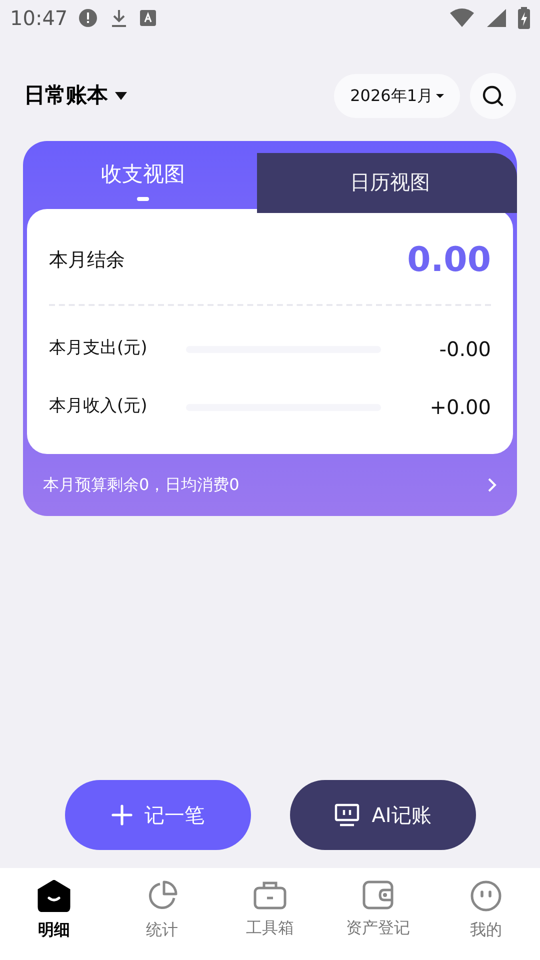 Image resolution: width=540 pixels, height=960 pixels. Describe the element at coordinates (98, 406) in the screenshot. I see `summary-label: 本月收入(元)` at that location.